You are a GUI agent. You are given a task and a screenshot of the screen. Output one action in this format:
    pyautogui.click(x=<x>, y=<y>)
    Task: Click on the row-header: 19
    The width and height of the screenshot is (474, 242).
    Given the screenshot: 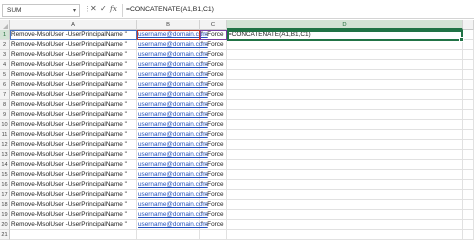 What is the action you would take?
    pyautogui.click(x=5, y=215)
    